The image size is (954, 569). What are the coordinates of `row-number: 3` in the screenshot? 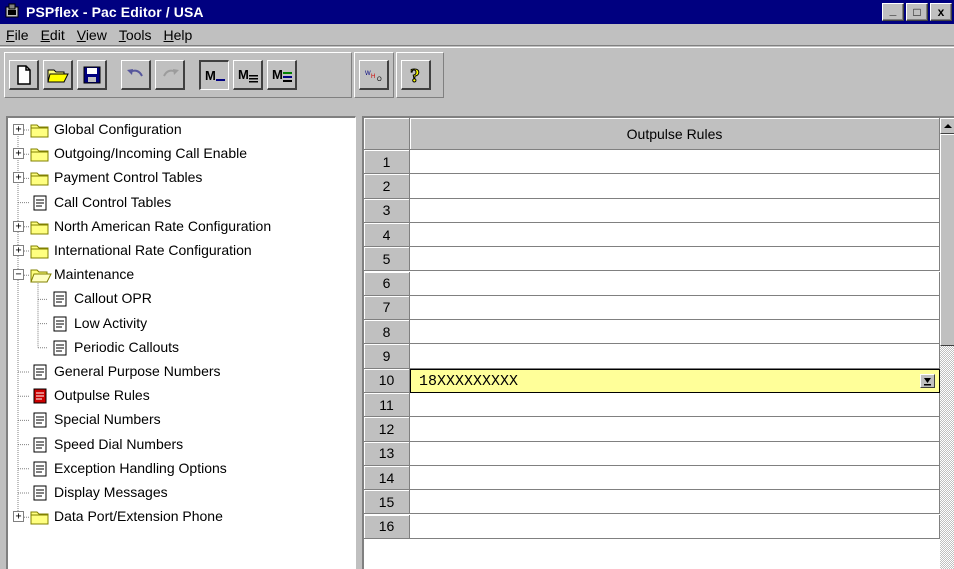 It's located at (386, 210).